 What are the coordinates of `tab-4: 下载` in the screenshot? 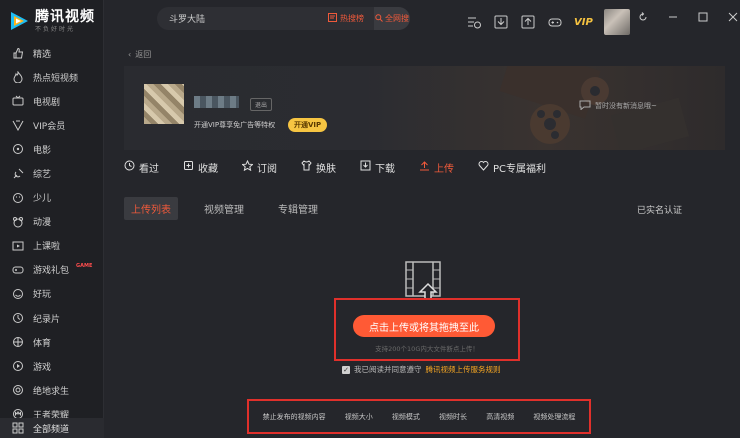 It's located at (377, 167).